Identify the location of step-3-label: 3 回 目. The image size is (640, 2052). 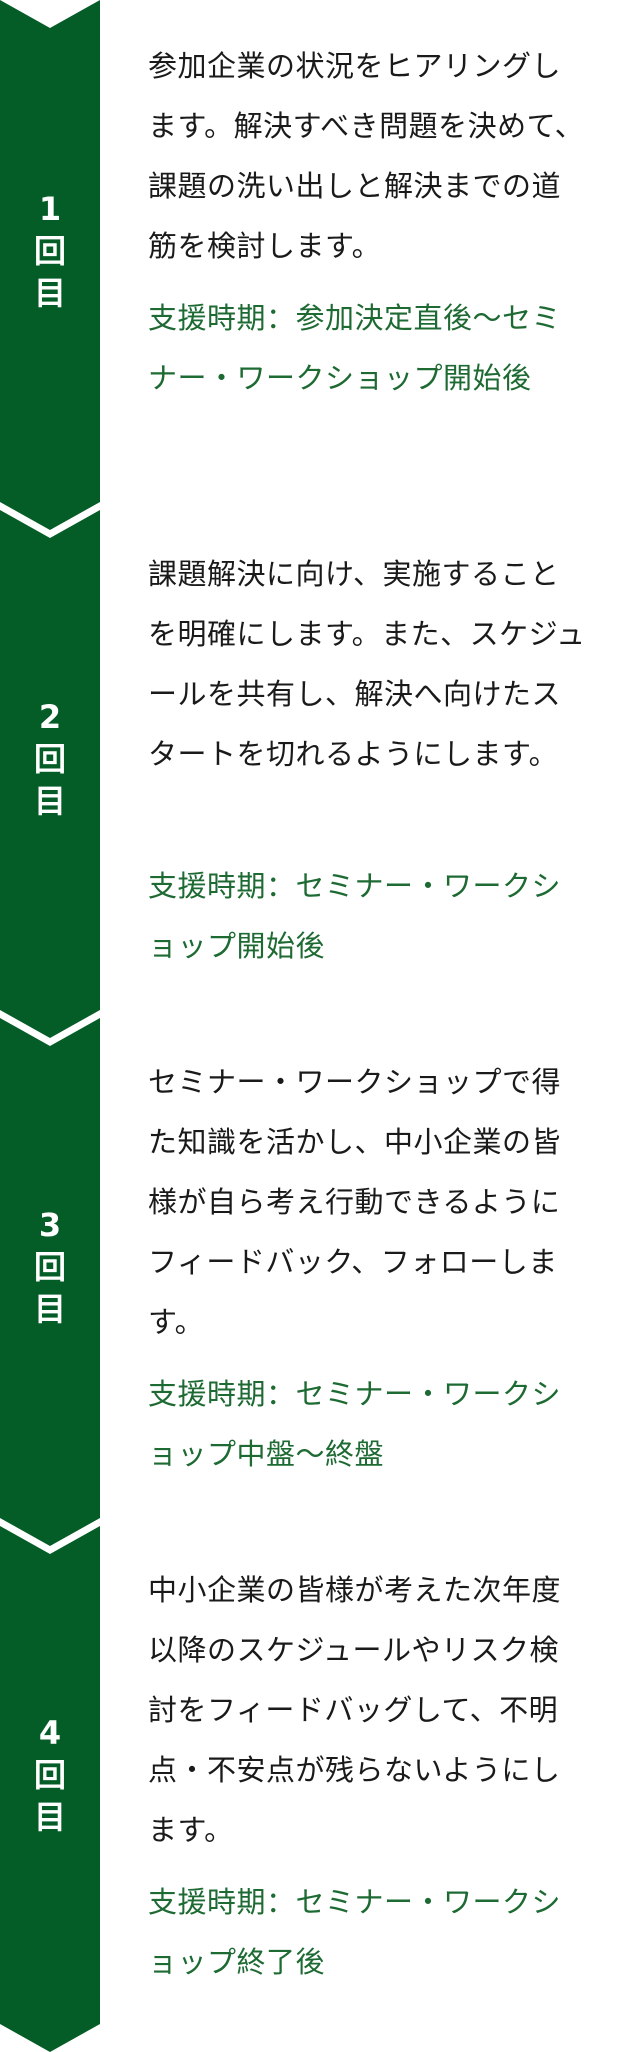
(50, 1267).